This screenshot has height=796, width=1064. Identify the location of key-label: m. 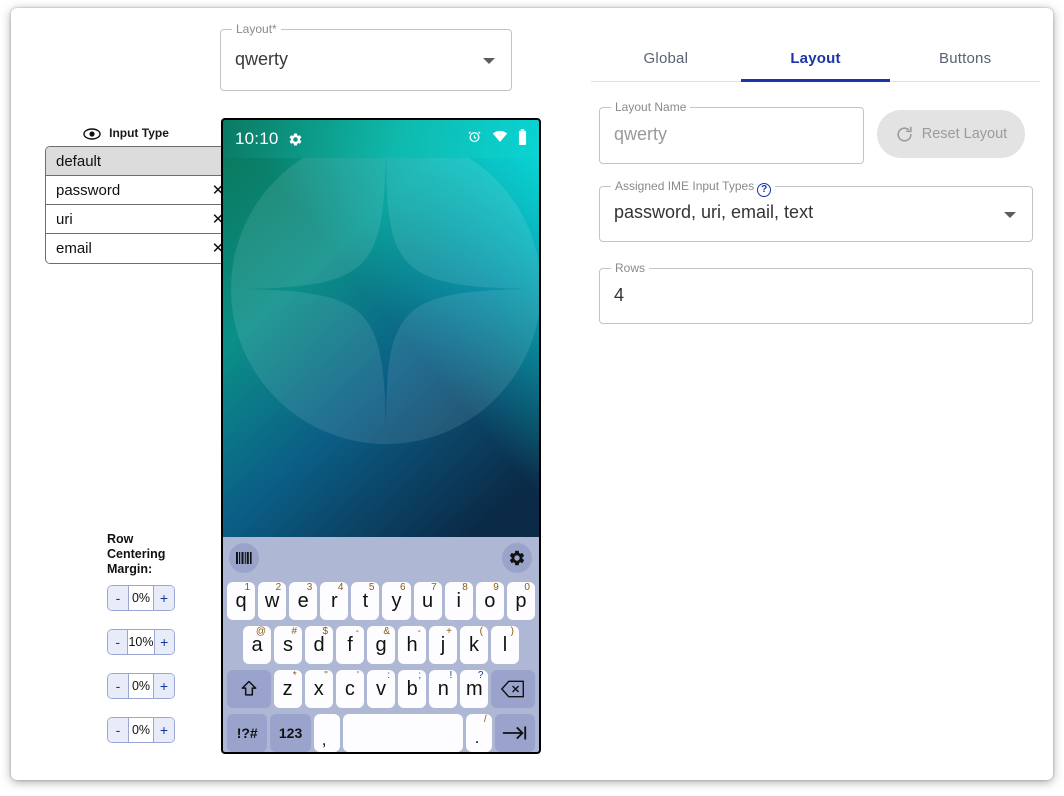
(474, 689).